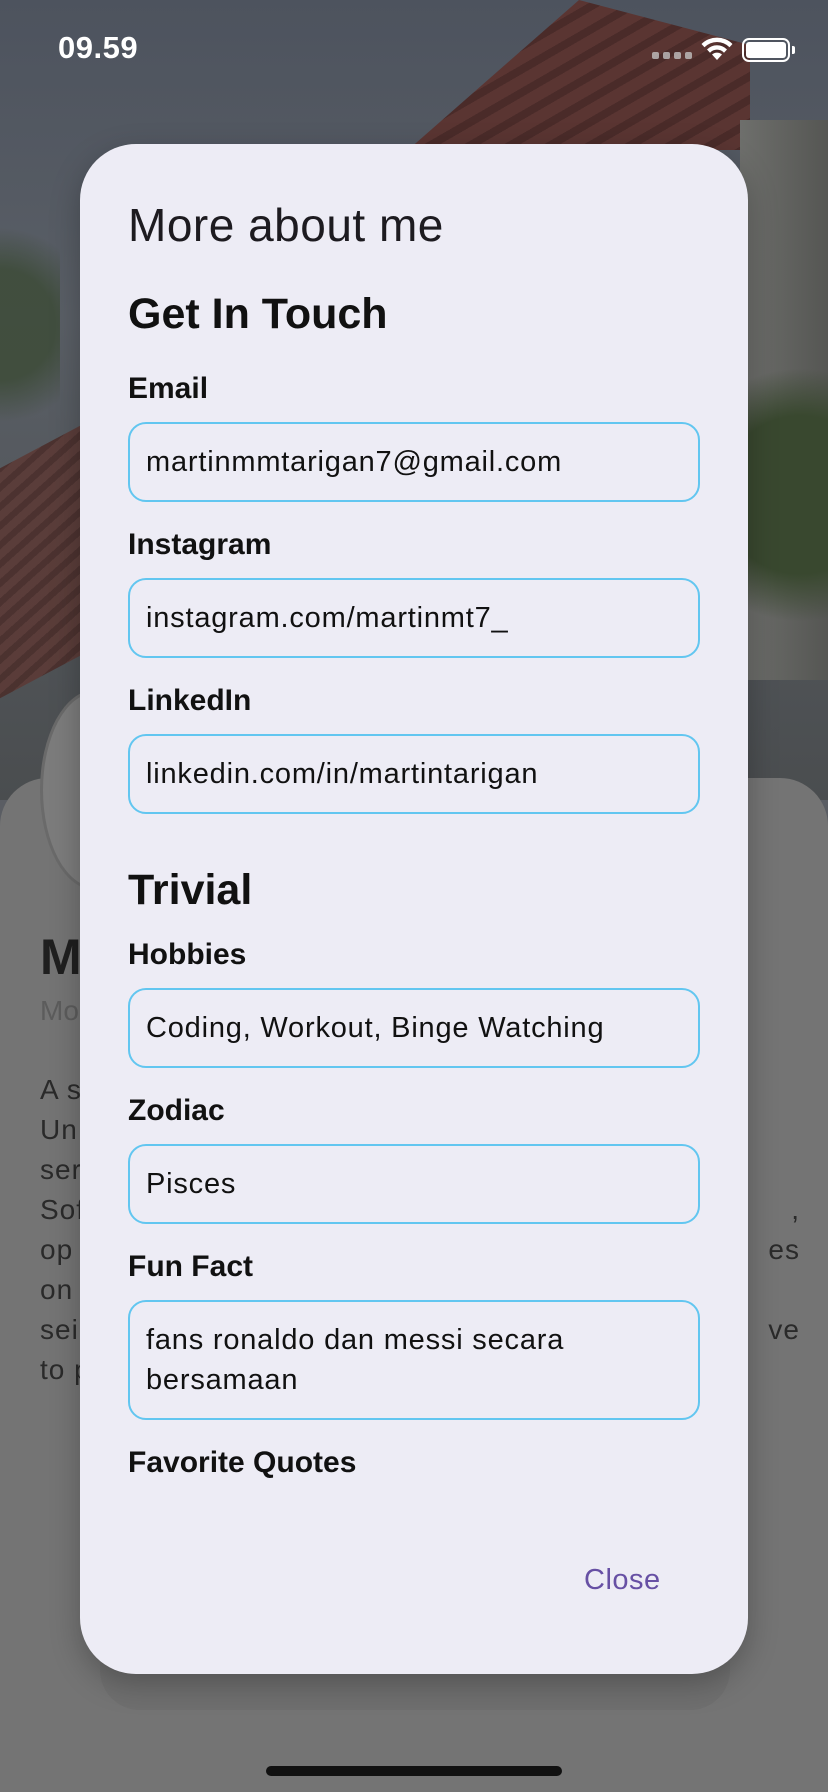 Image resolution: width=828 pixels, height=1792 pixels. Describe the element at coordinates (414, 618) in the screenshot. I see `instagram-field: instagram.com/martinmt7_` at that location.